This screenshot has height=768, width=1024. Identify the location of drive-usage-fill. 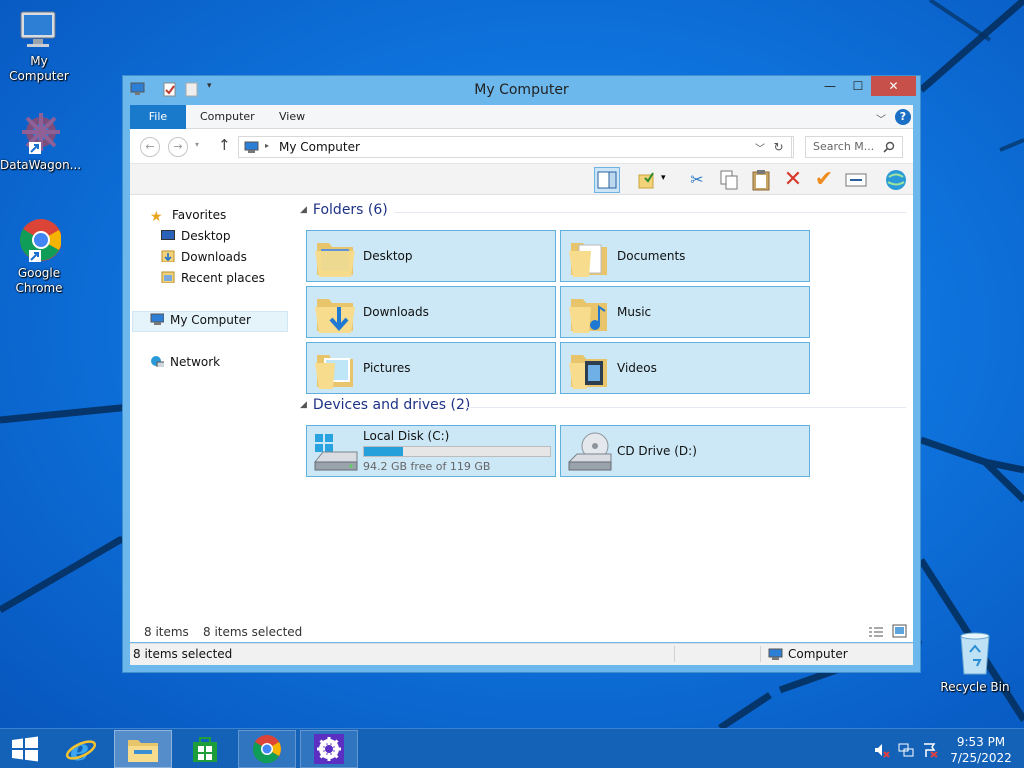
(384, 451).